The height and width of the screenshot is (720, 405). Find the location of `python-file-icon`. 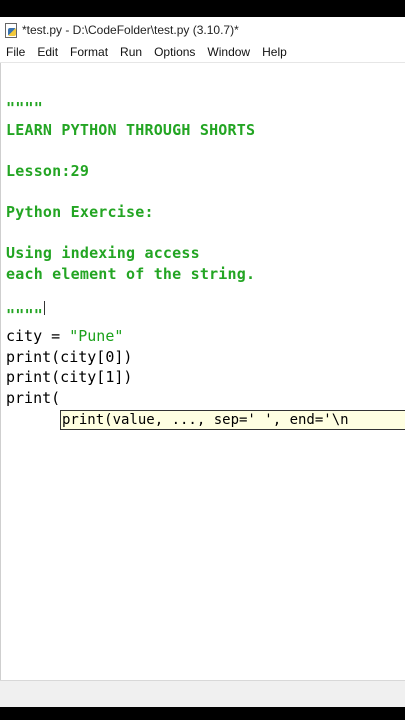

python-file-icon is located at coordinates (11, 30).